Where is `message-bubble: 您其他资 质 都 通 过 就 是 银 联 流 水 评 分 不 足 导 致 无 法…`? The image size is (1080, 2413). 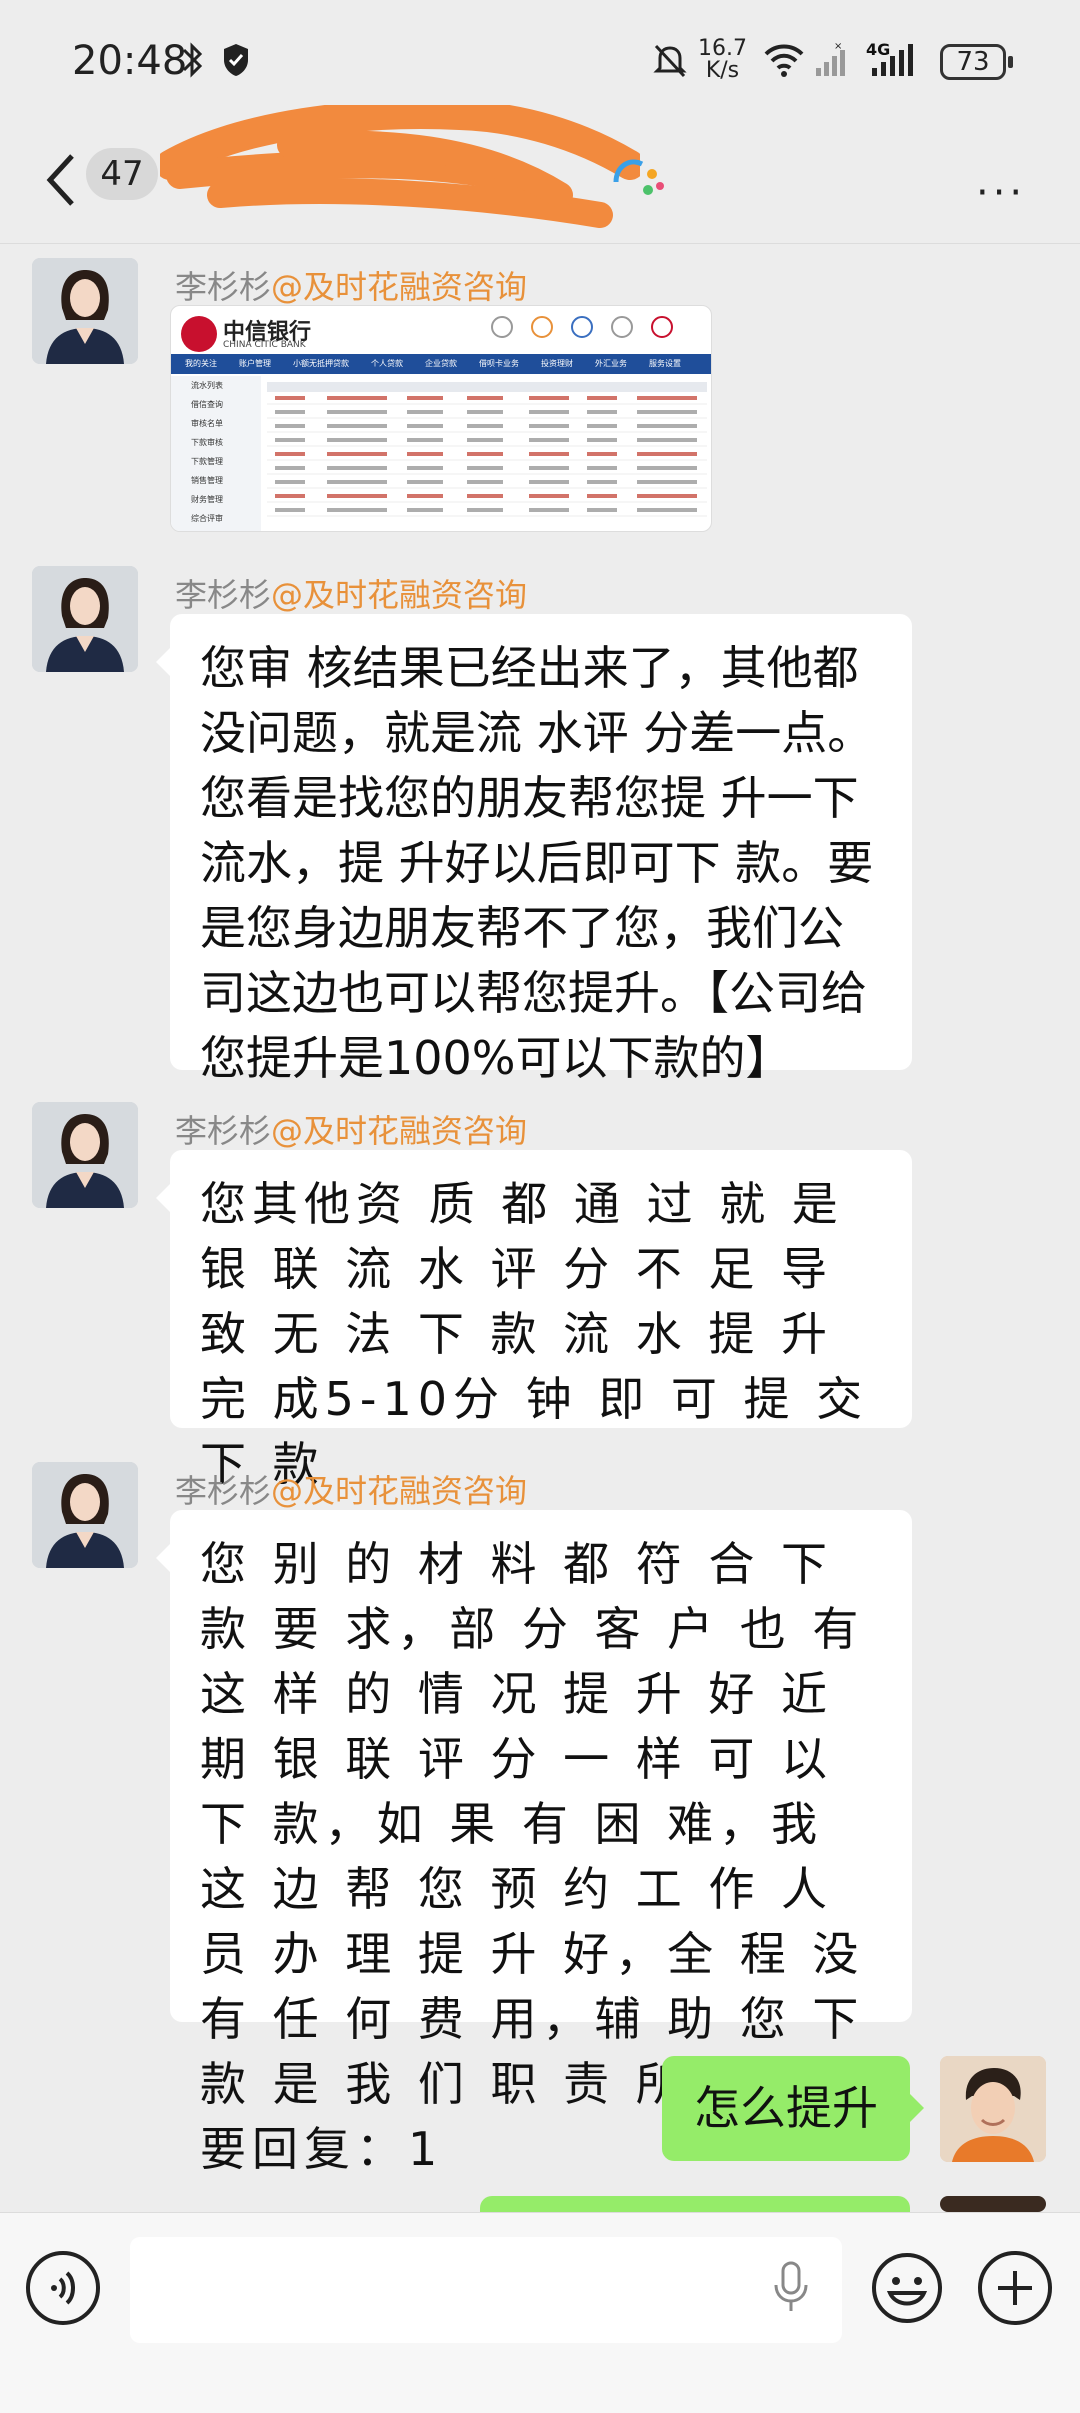 message-bubble: 您其他资 质 都 通 过 就 是 银 联 流 水 评 分 不 足 导 致 无 法… is located at coordinates (534, 1320).